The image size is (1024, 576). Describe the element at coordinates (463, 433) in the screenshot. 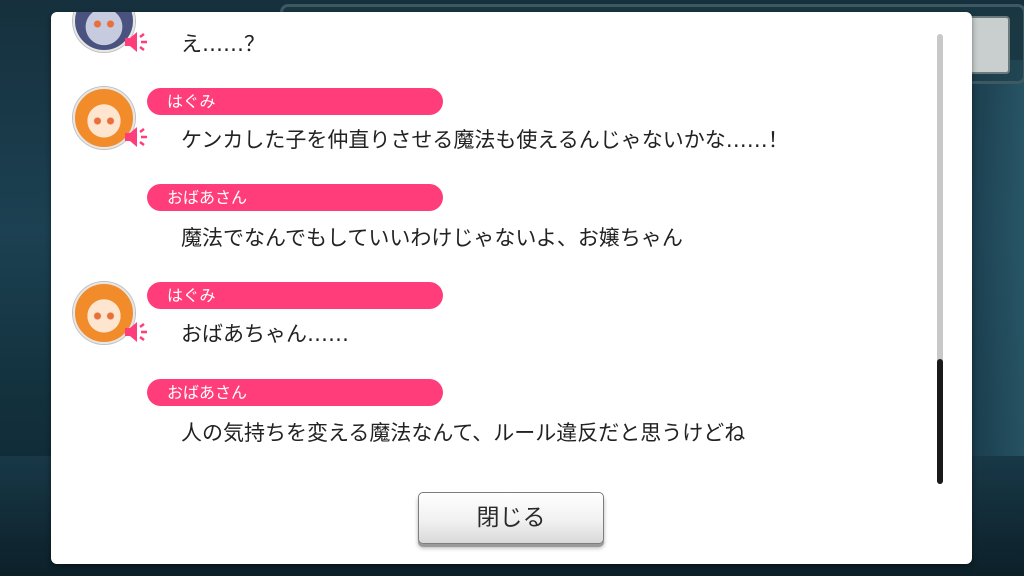

I see `dialog-text: 人の気持ちを変える魔法なんて、ルール違反だと思うけどね` at that location.